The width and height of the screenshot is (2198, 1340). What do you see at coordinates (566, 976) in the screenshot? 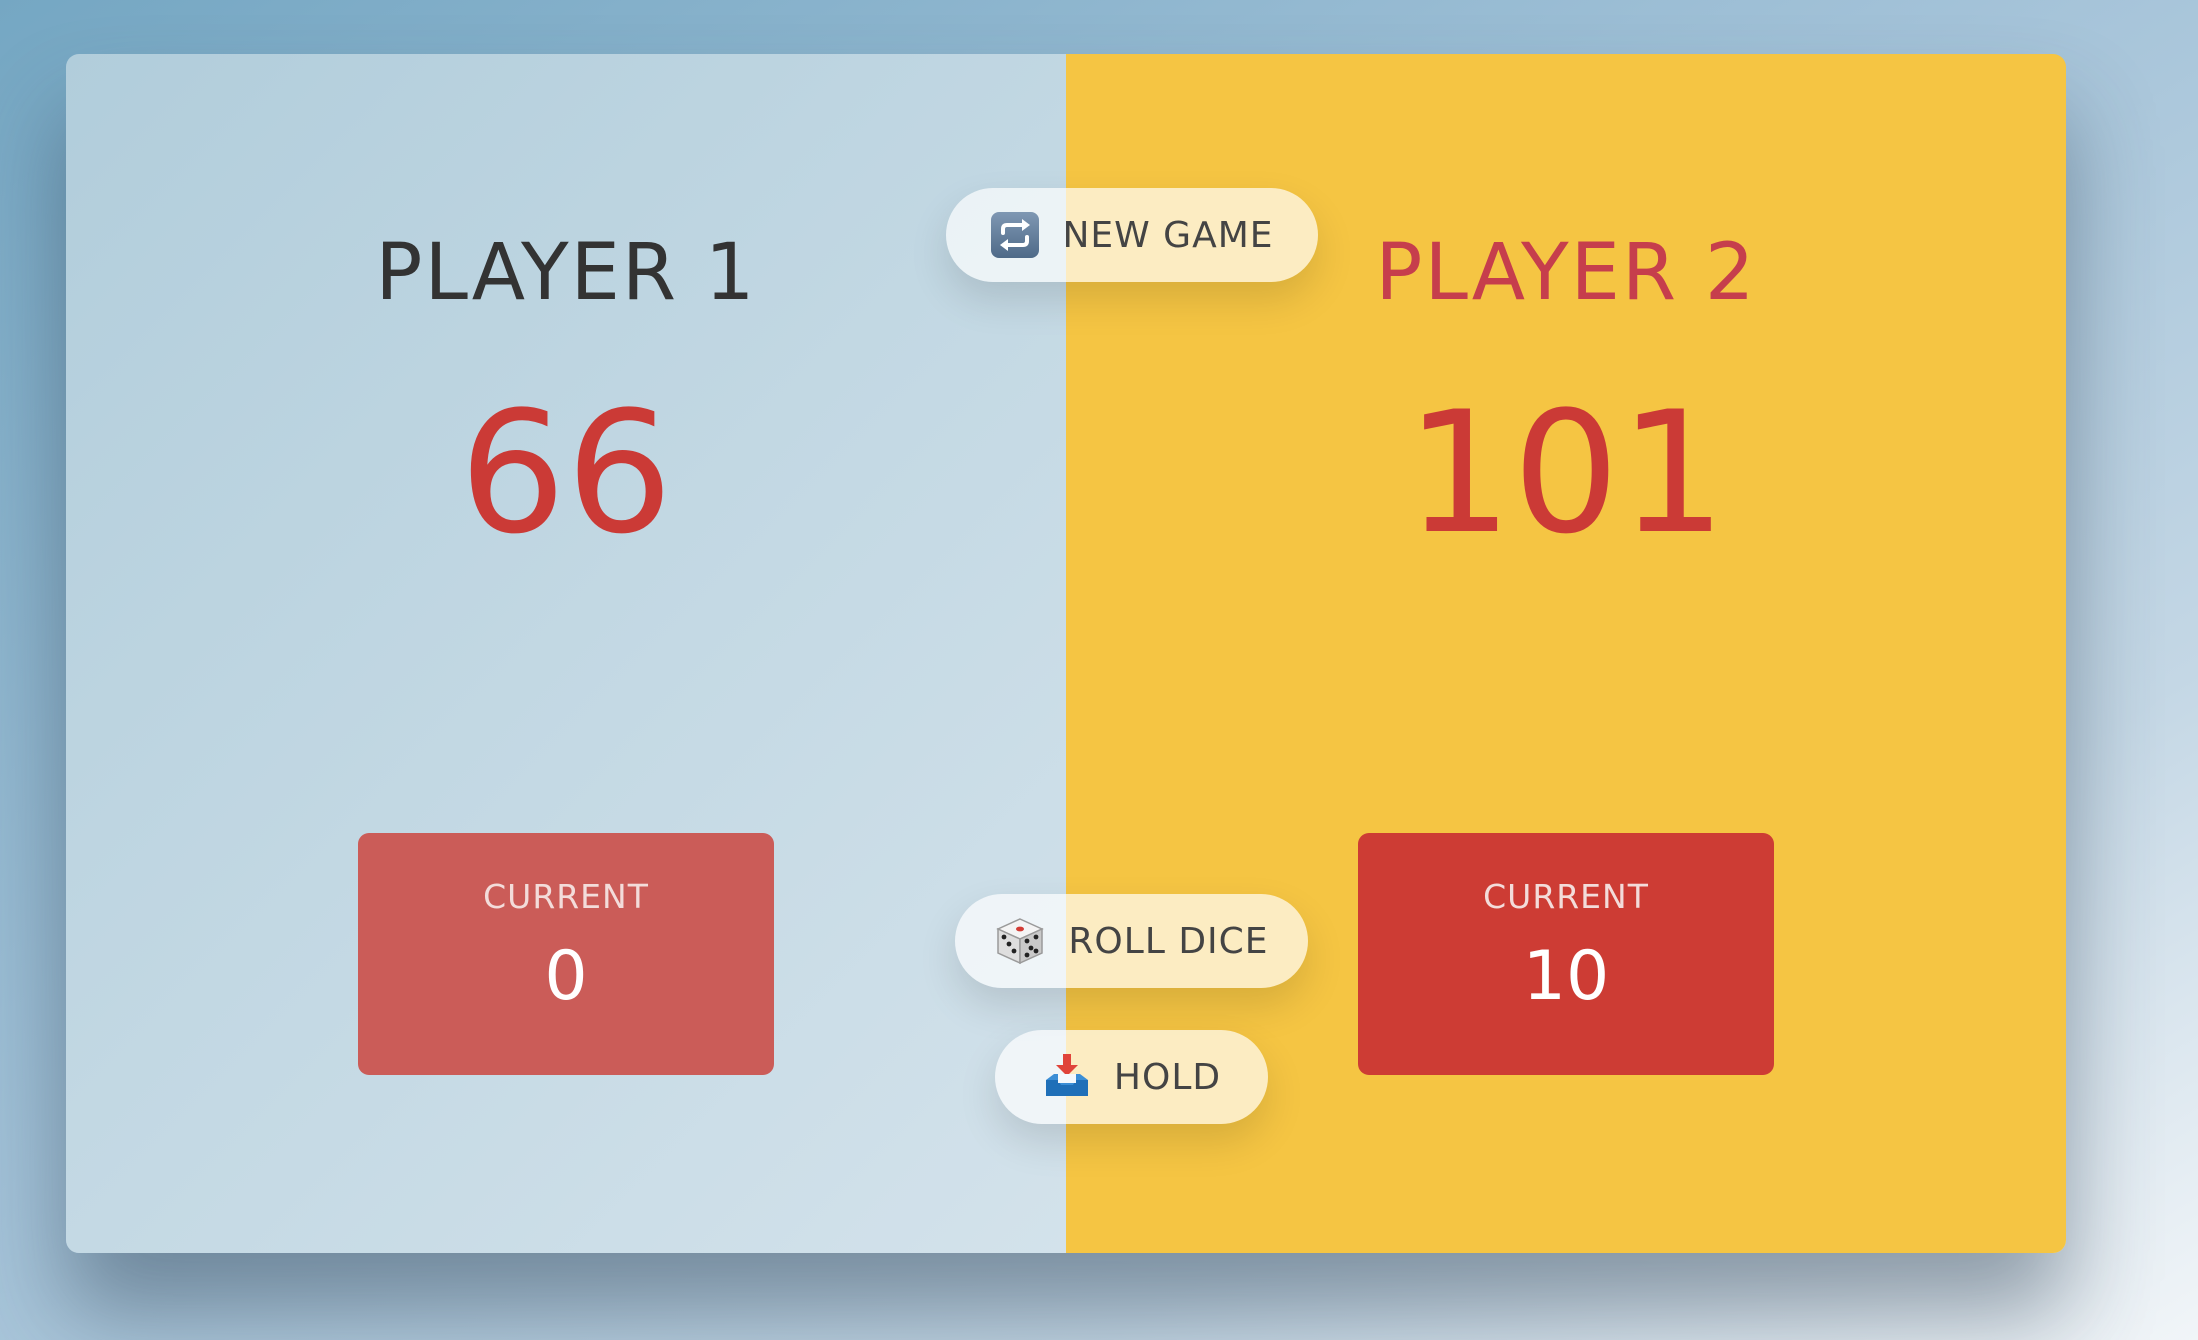
I see `player-1-current-score: 0` at bounding box center [566, 976].